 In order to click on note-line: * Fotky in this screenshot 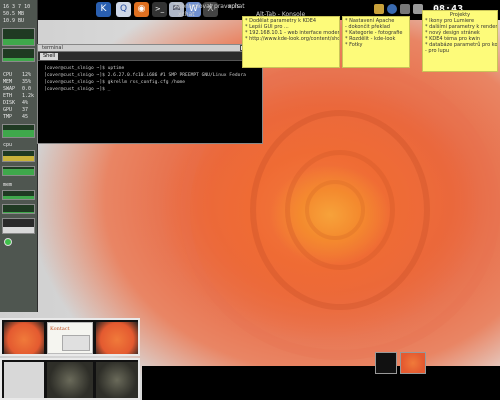, I will do `click(354, 45)`.